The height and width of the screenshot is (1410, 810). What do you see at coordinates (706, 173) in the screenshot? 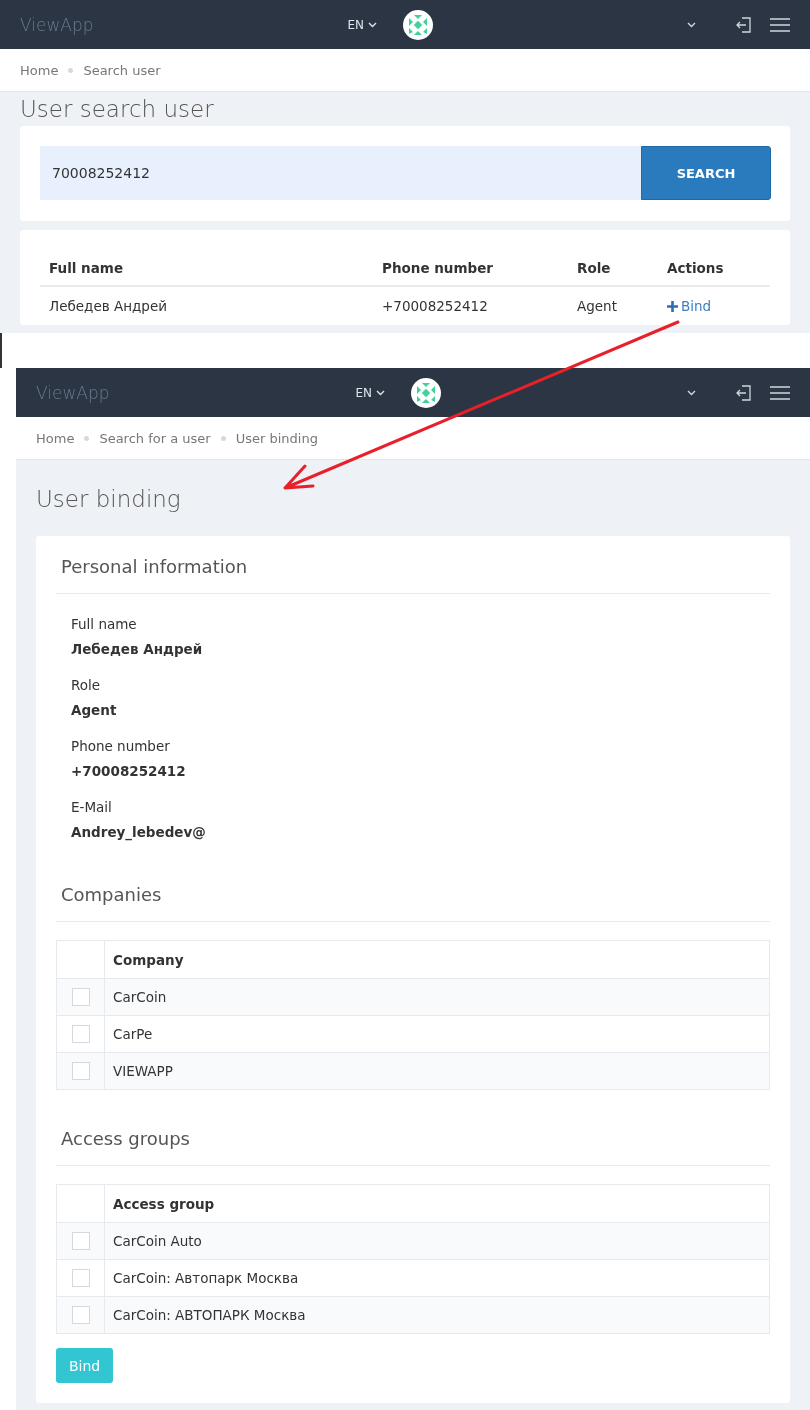
I see `search-button: SEARCH` at bounding box center [706, 173].